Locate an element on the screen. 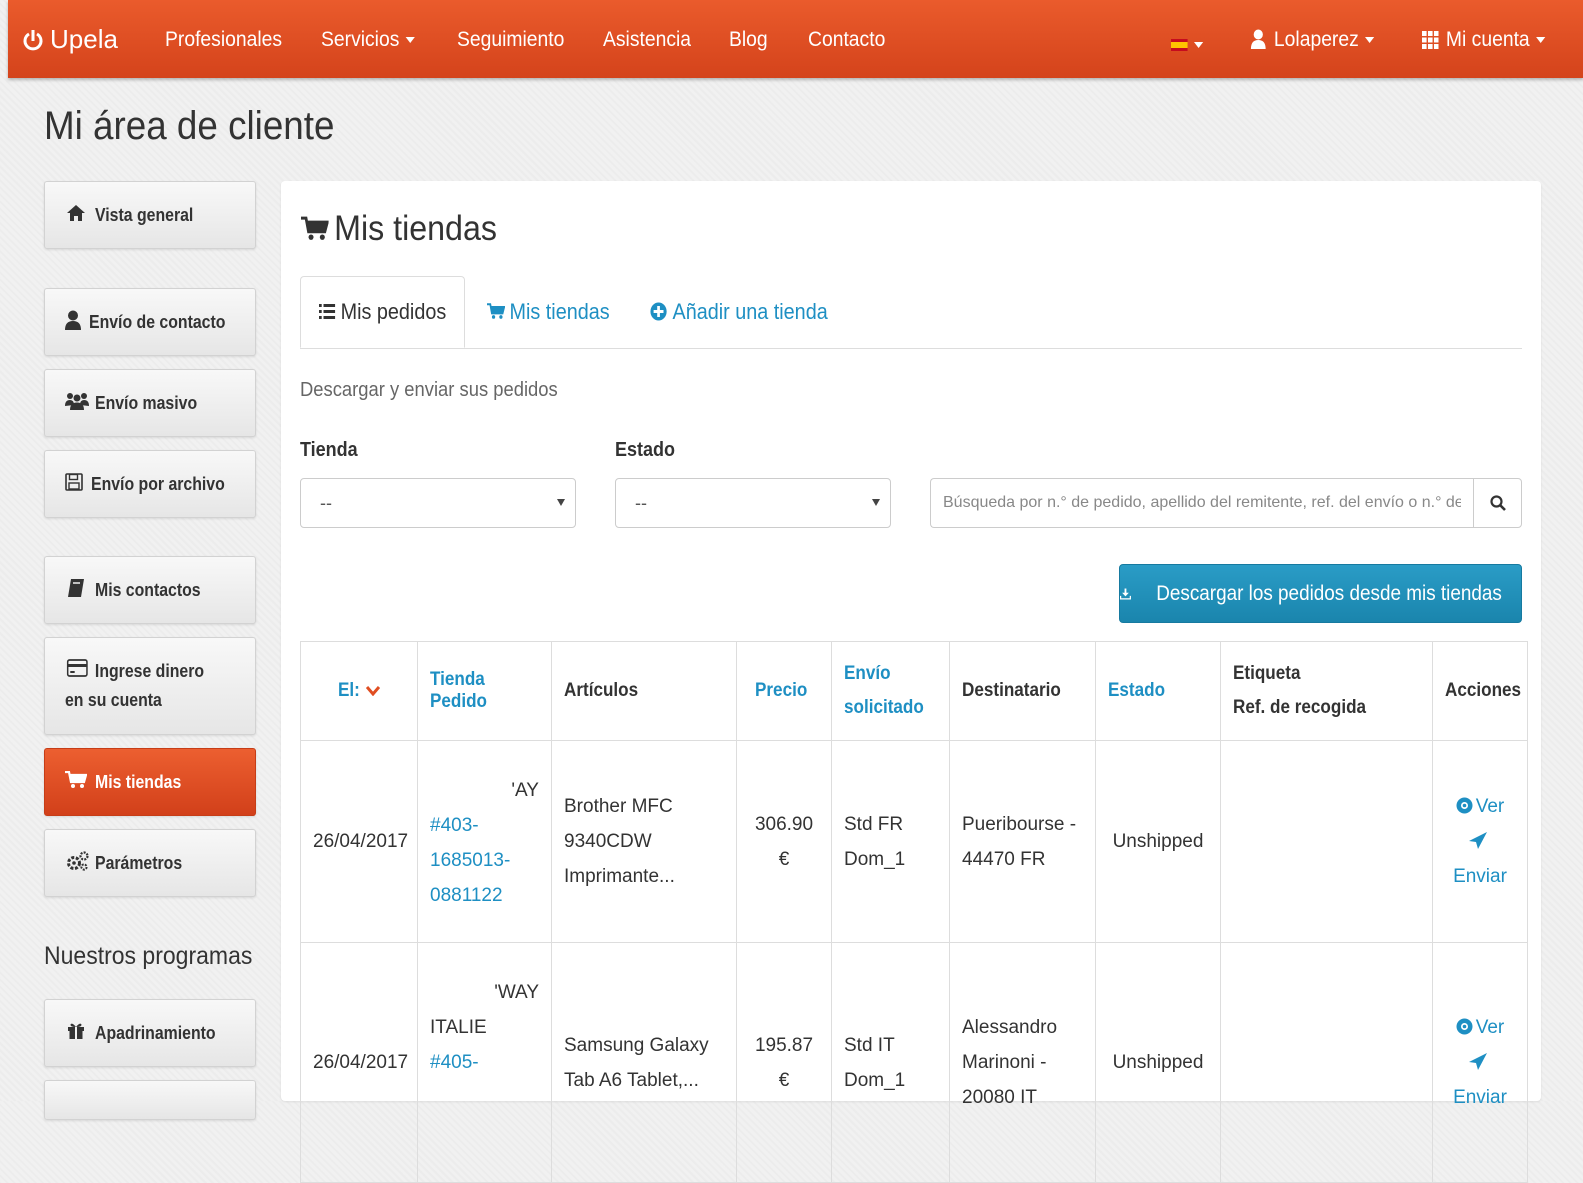  col-label-line2: Ref. de recogida is located at coordinates (1300, 707).